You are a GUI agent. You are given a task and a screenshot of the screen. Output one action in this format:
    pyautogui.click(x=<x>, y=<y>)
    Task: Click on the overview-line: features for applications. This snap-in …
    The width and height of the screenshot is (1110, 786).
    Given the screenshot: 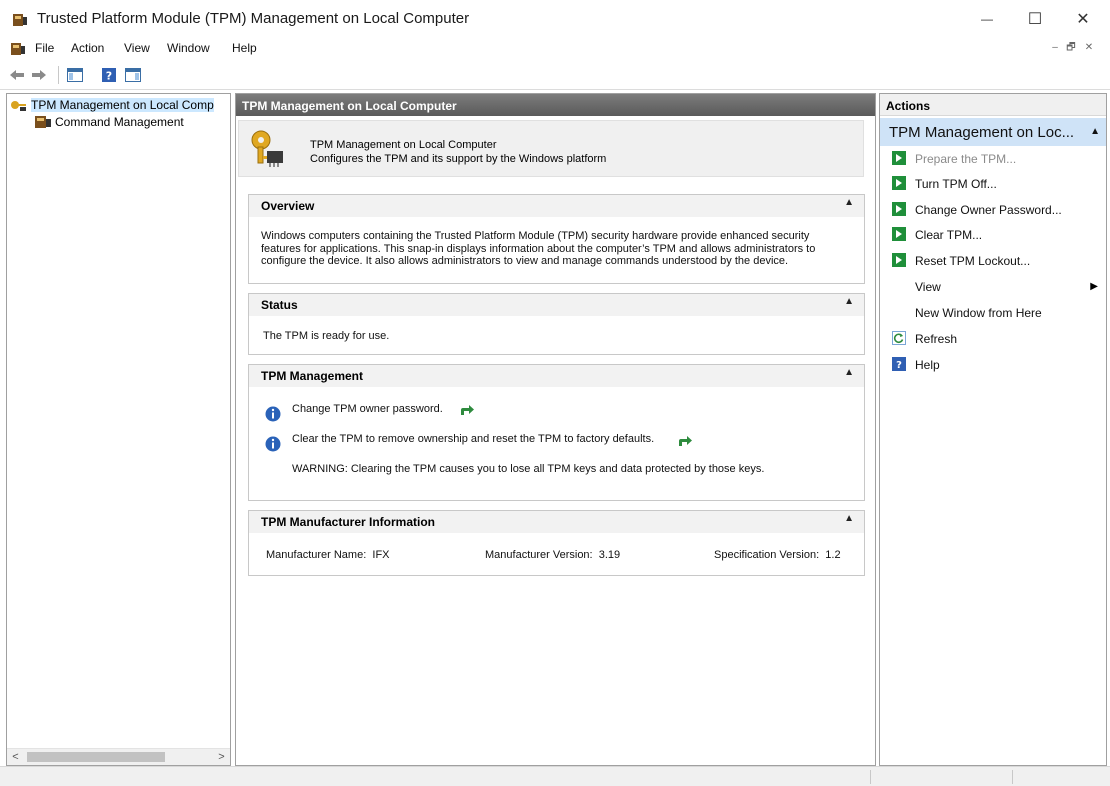 What is the action you would take?
    pyautogui.click(x=538, y=248)
    